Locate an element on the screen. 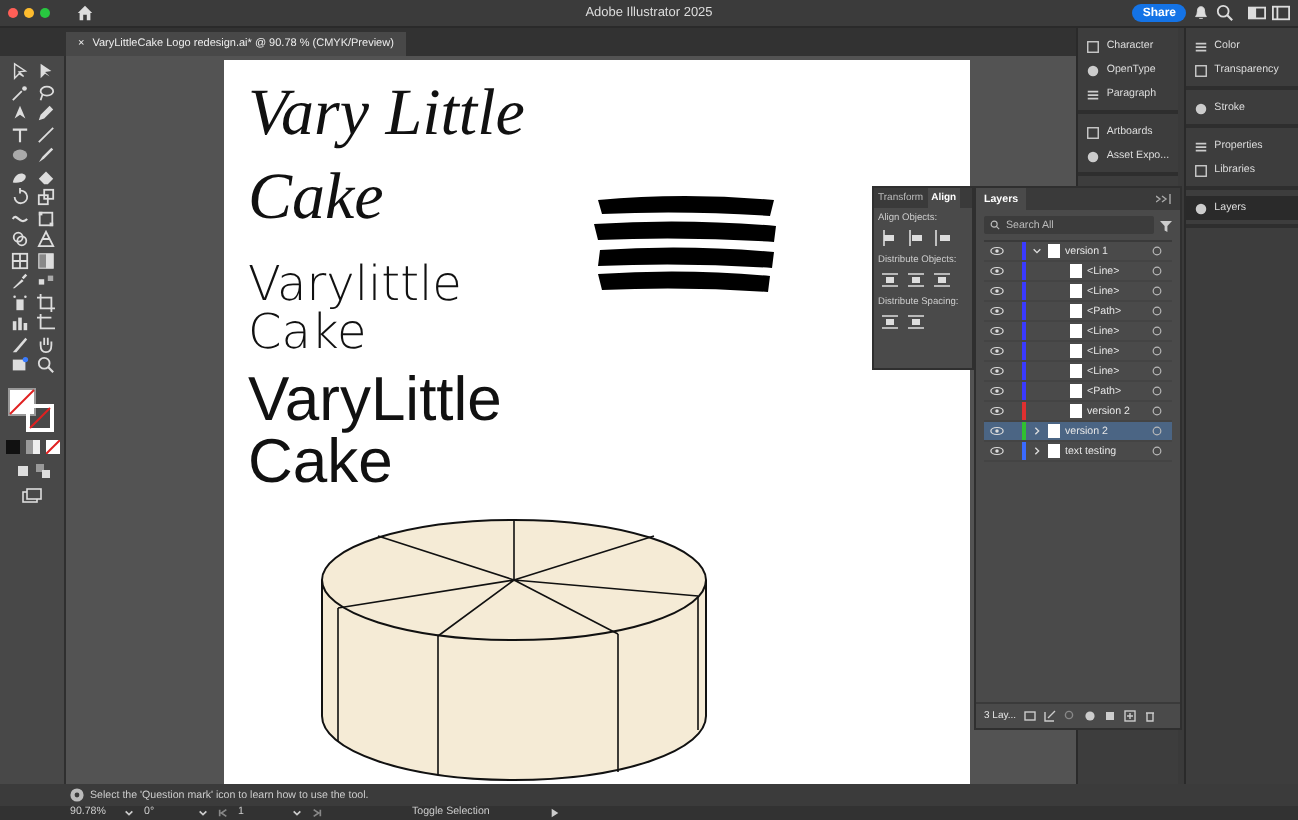 This screenshot has width=1298, height=820. first-page-icon is located at coordinates (223, 813).